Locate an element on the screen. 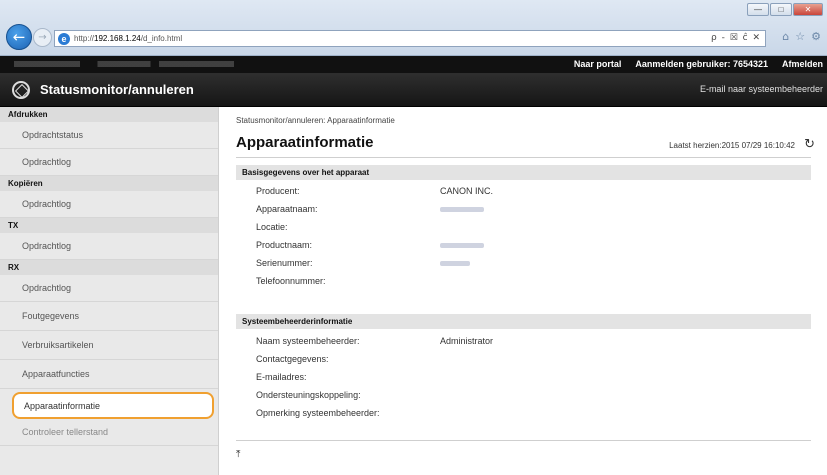  remote-ui-logo-icon is located at coordinates (21, 90).